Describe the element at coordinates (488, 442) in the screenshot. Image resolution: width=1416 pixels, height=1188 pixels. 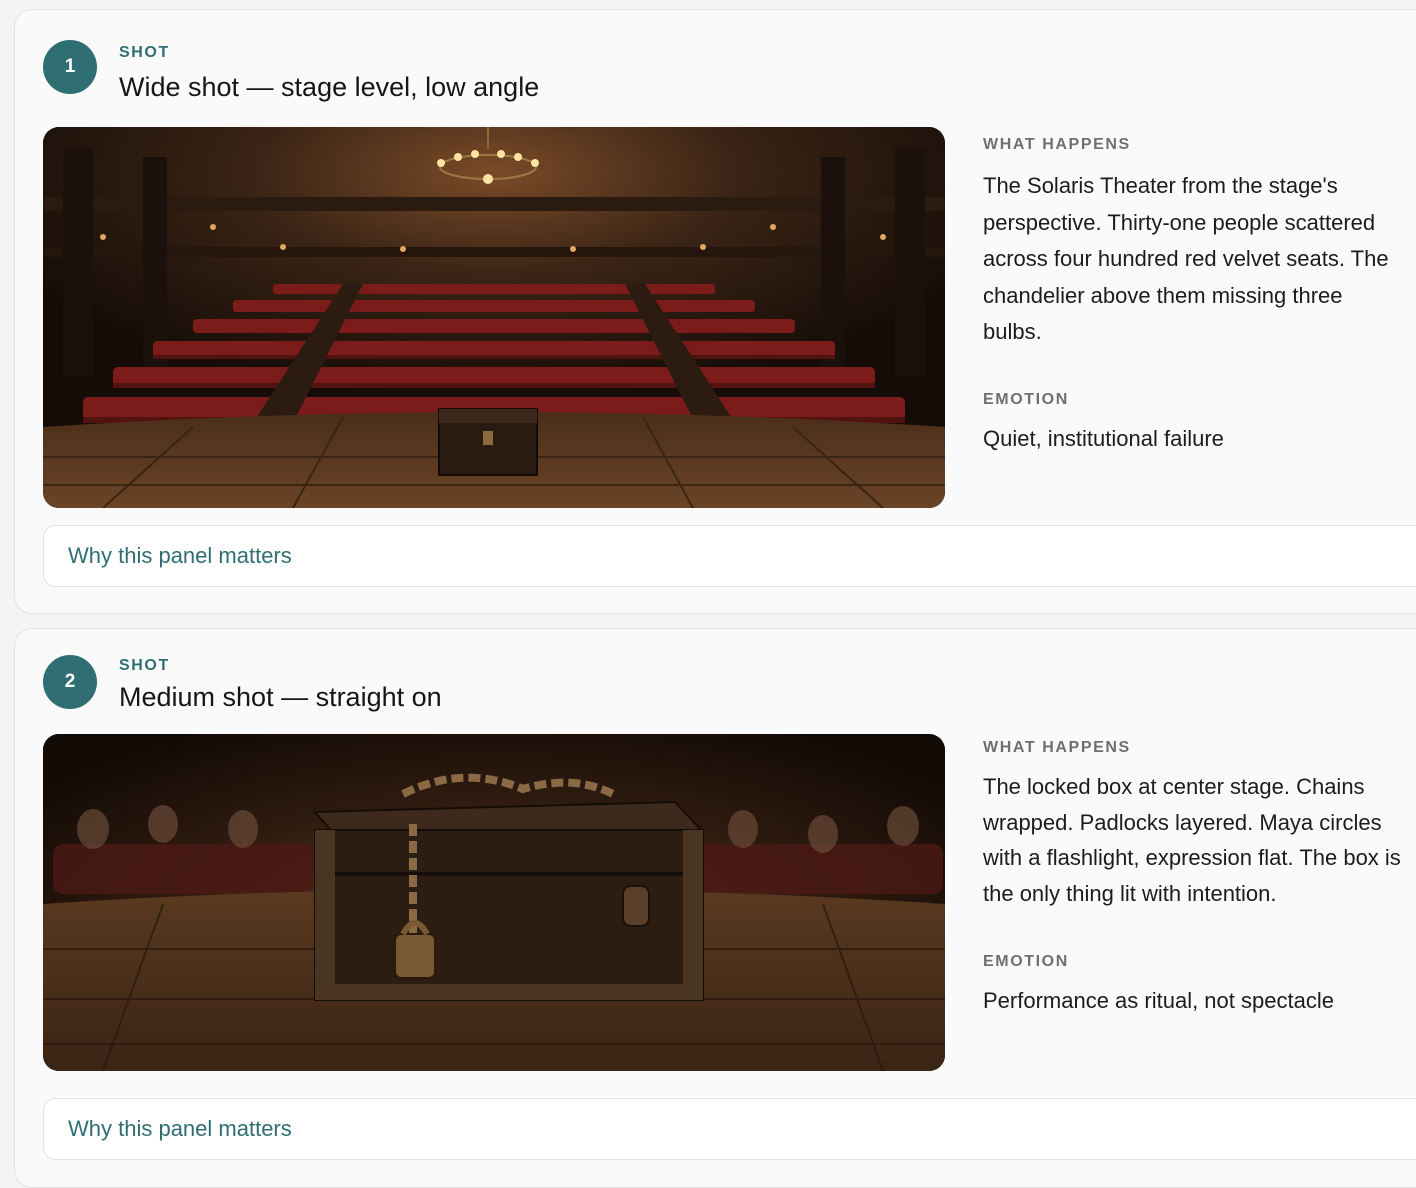
I see `locked-box-shape` at that location.